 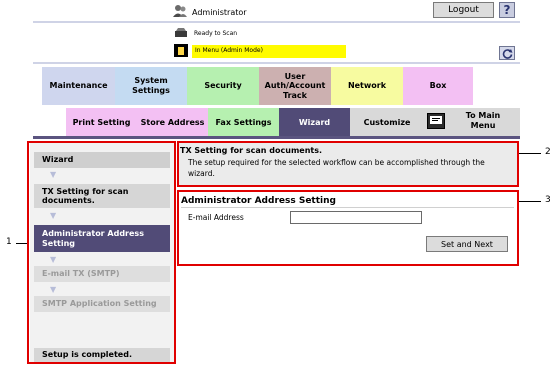 I want to click on tab-box: Box, so click(x=438, y=86).